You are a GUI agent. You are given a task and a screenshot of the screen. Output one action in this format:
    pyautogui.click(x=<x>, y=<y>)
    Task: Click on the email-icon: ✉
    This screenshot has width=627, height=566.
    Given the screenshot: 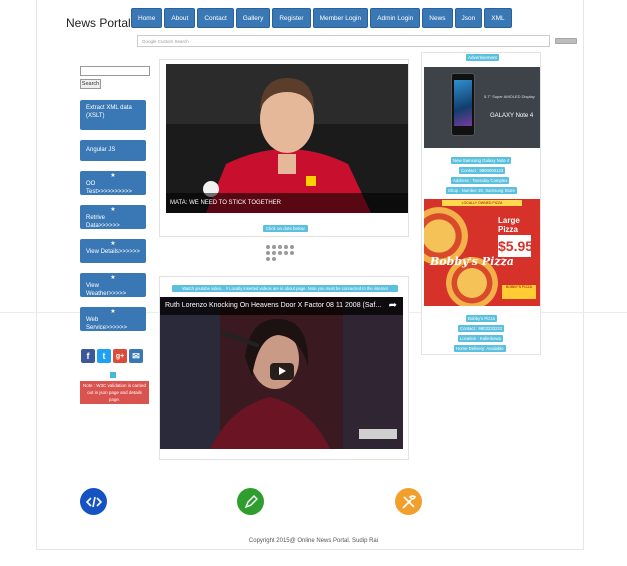 What is the action you would take?
    pyautogui.click(x=136, y=356)
    